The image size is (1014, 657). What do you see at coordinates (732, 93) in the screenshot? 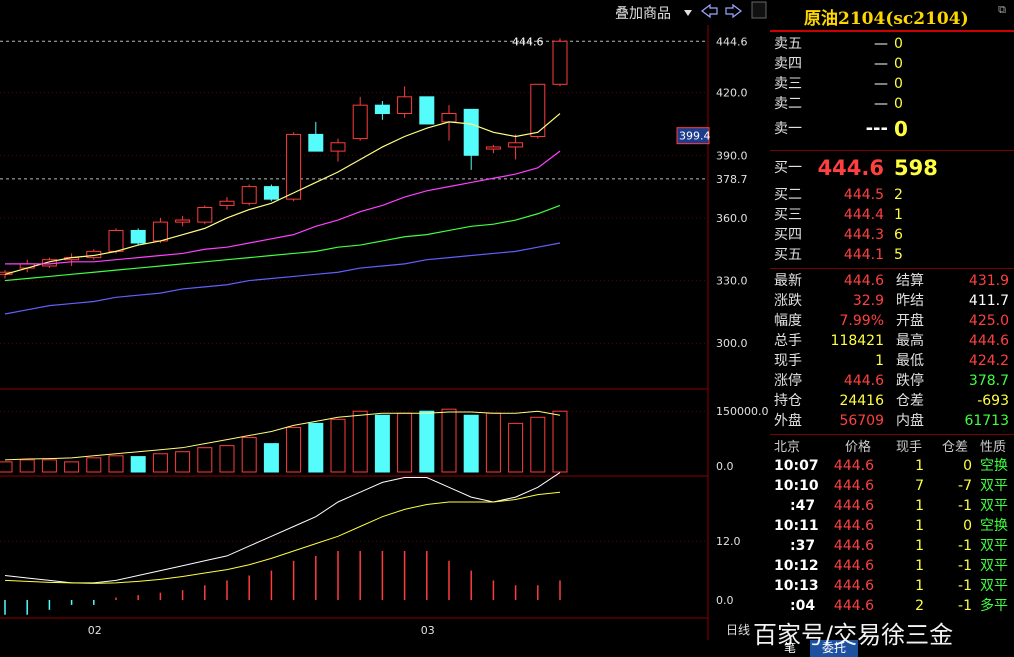
I see `price-tick-label: 420.0` at bounding box center [732, 93].